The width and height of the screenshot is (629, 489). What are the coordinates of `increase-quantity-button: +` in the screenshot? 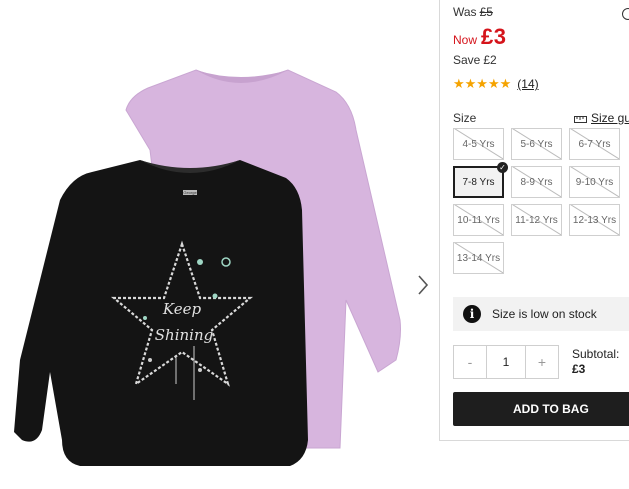 It's located at (542, 362).